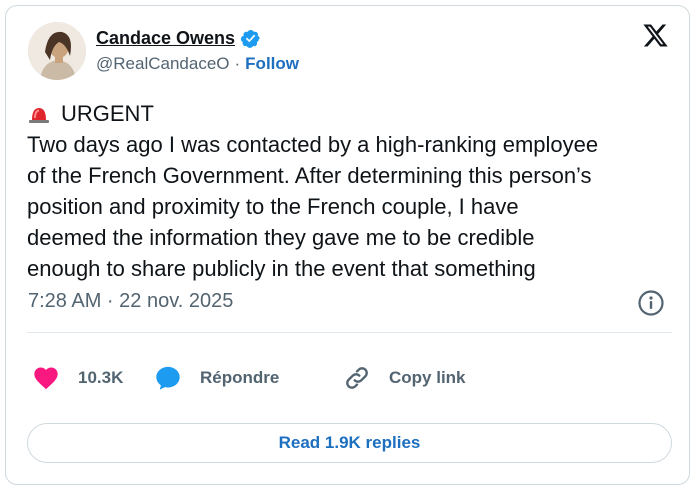 The width and height of the screenshot is (697, 494). What do you see at coordinates (272, 64) in the screenshot?
I see `follow-button: Follow` at bounding box center [272, 64].